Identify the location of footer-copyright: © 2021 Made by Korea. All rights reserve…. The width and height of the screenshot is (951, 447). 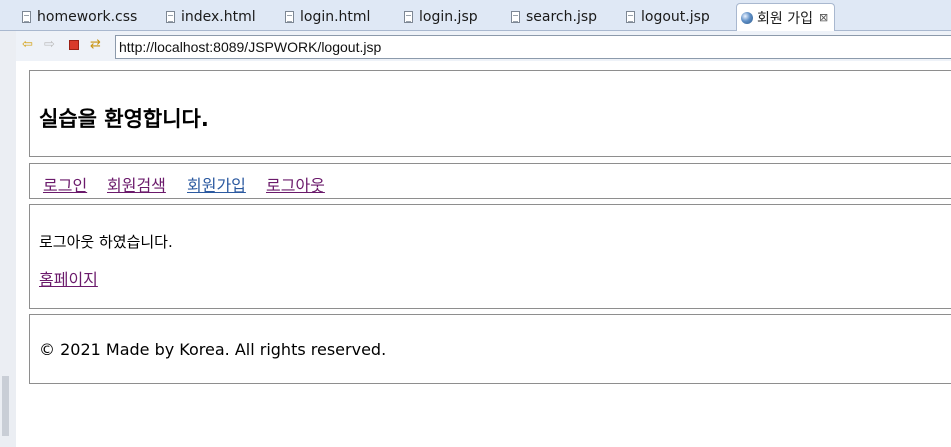
(213, 349).